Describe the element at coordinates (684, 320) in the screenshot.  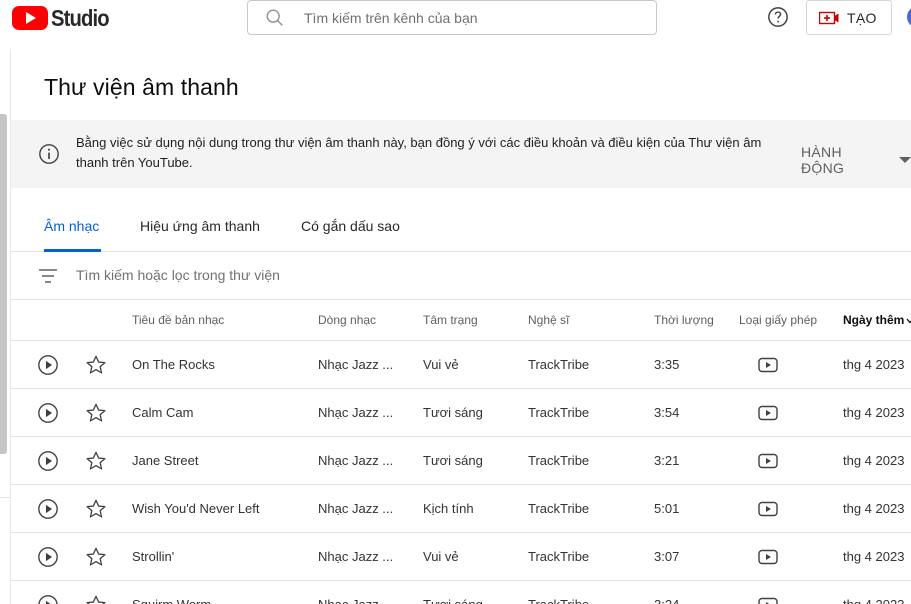
I see `column-header-duration: Thời lượng` at that location.